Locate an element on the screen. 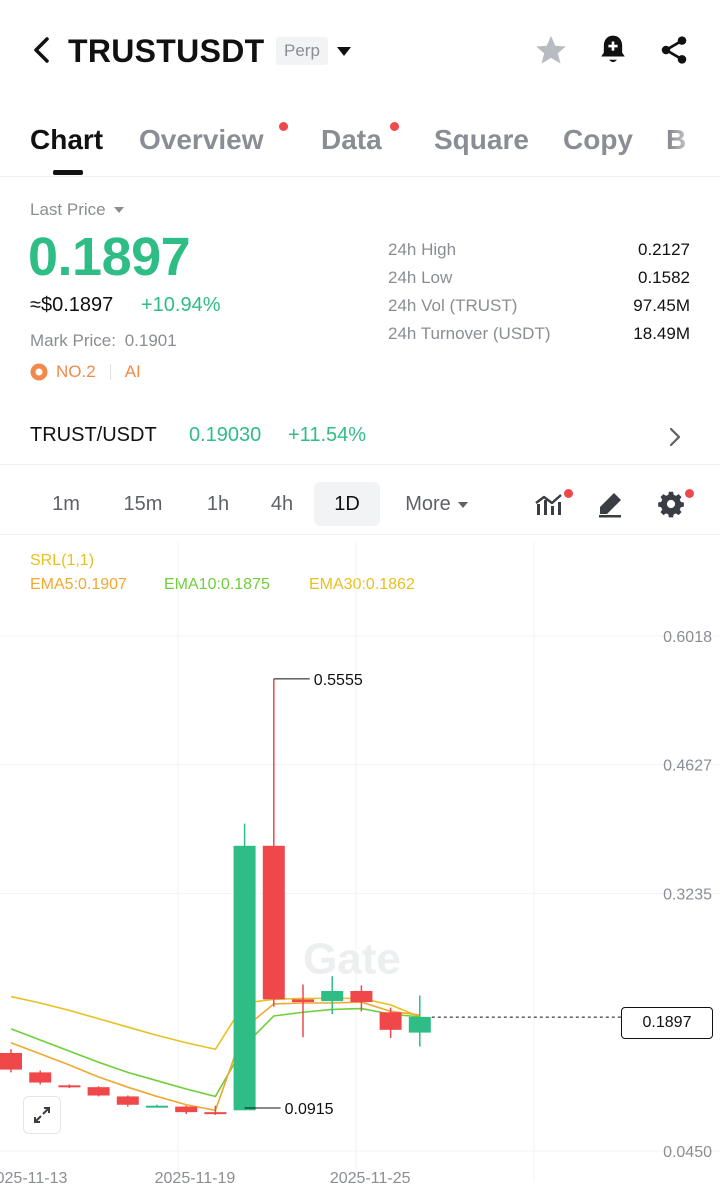 The height and width of the screenshot is (1189, 720). indicator-chart-icon is located at coordinates (548, 504).